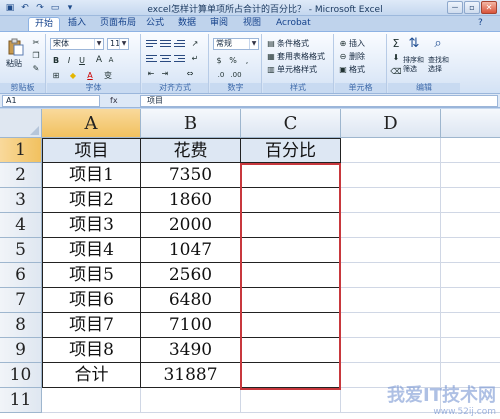  Describe the element at coordinates (391, 123) in the screenshot. I see `column-header-d: D` at that location.